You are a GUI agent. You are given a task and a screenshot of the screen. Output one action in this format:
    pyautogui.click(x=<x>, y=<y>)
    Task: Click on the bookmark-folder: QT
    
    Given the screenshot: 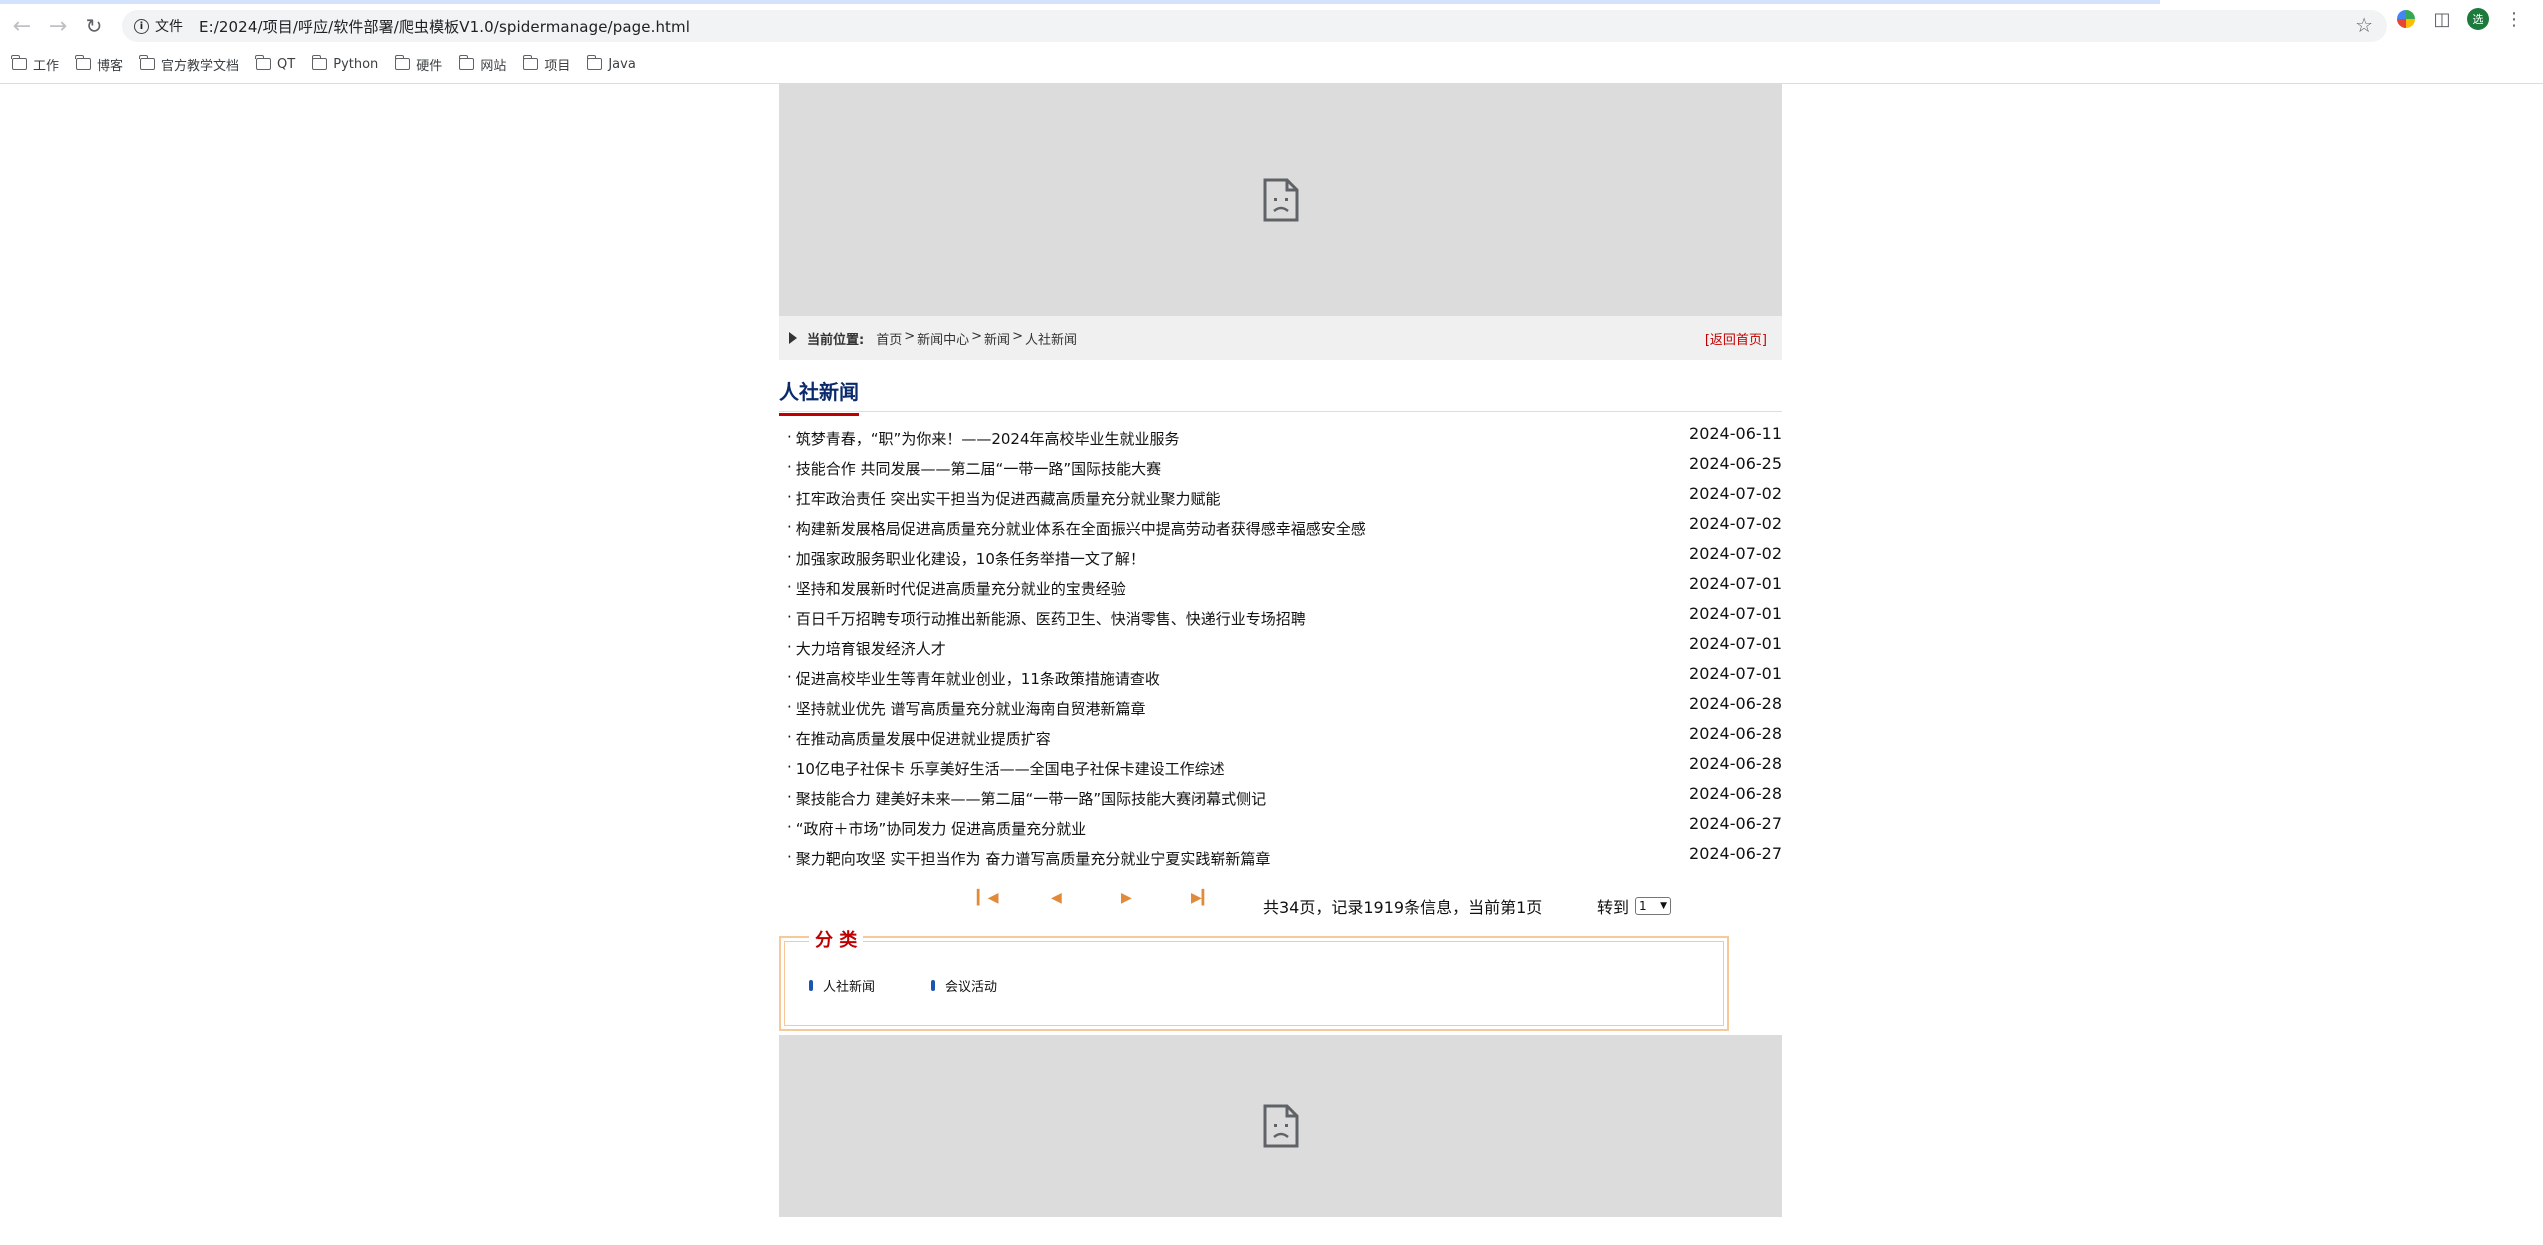 What is the action you would take?
    pyautogui.click(x=275, y=63)
    